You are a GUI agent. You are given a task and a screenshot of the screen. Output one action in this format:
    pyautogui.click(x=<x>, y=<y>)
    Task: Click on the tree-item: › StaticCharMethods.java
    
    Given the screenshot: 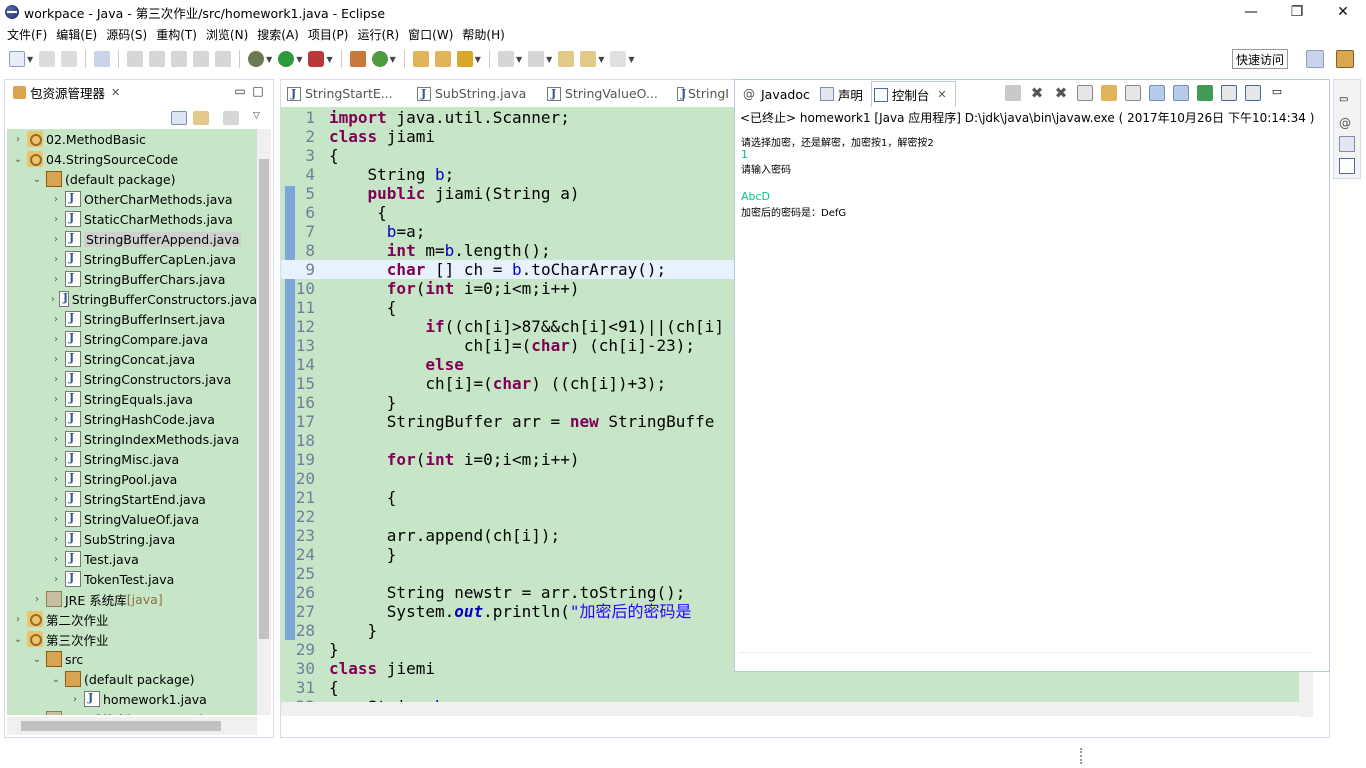 What is the action you would take?
    pyautogui.click(x=132, y=219)
    